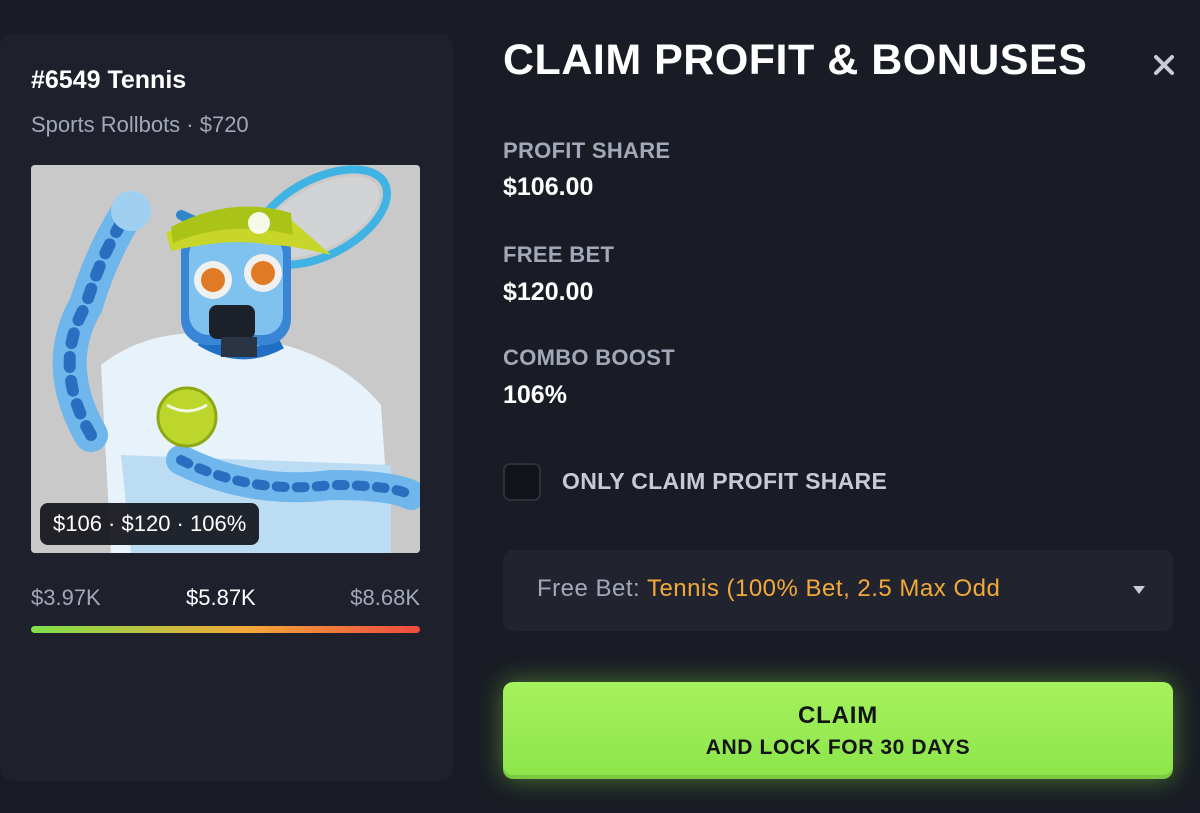 The image size is (1200, 813). I want to click on free-bet-value: $120.00, so click(548, 292).